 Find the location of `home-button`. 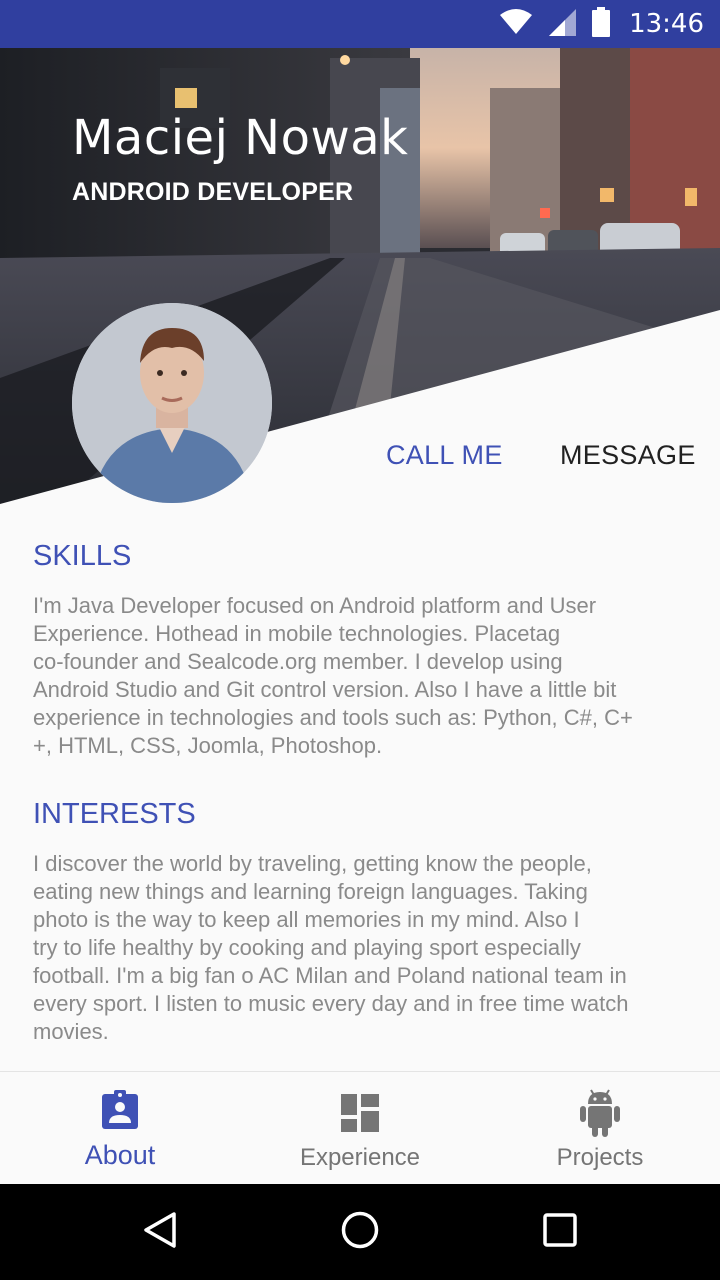

home-button is located at coordinates (360, 1232).